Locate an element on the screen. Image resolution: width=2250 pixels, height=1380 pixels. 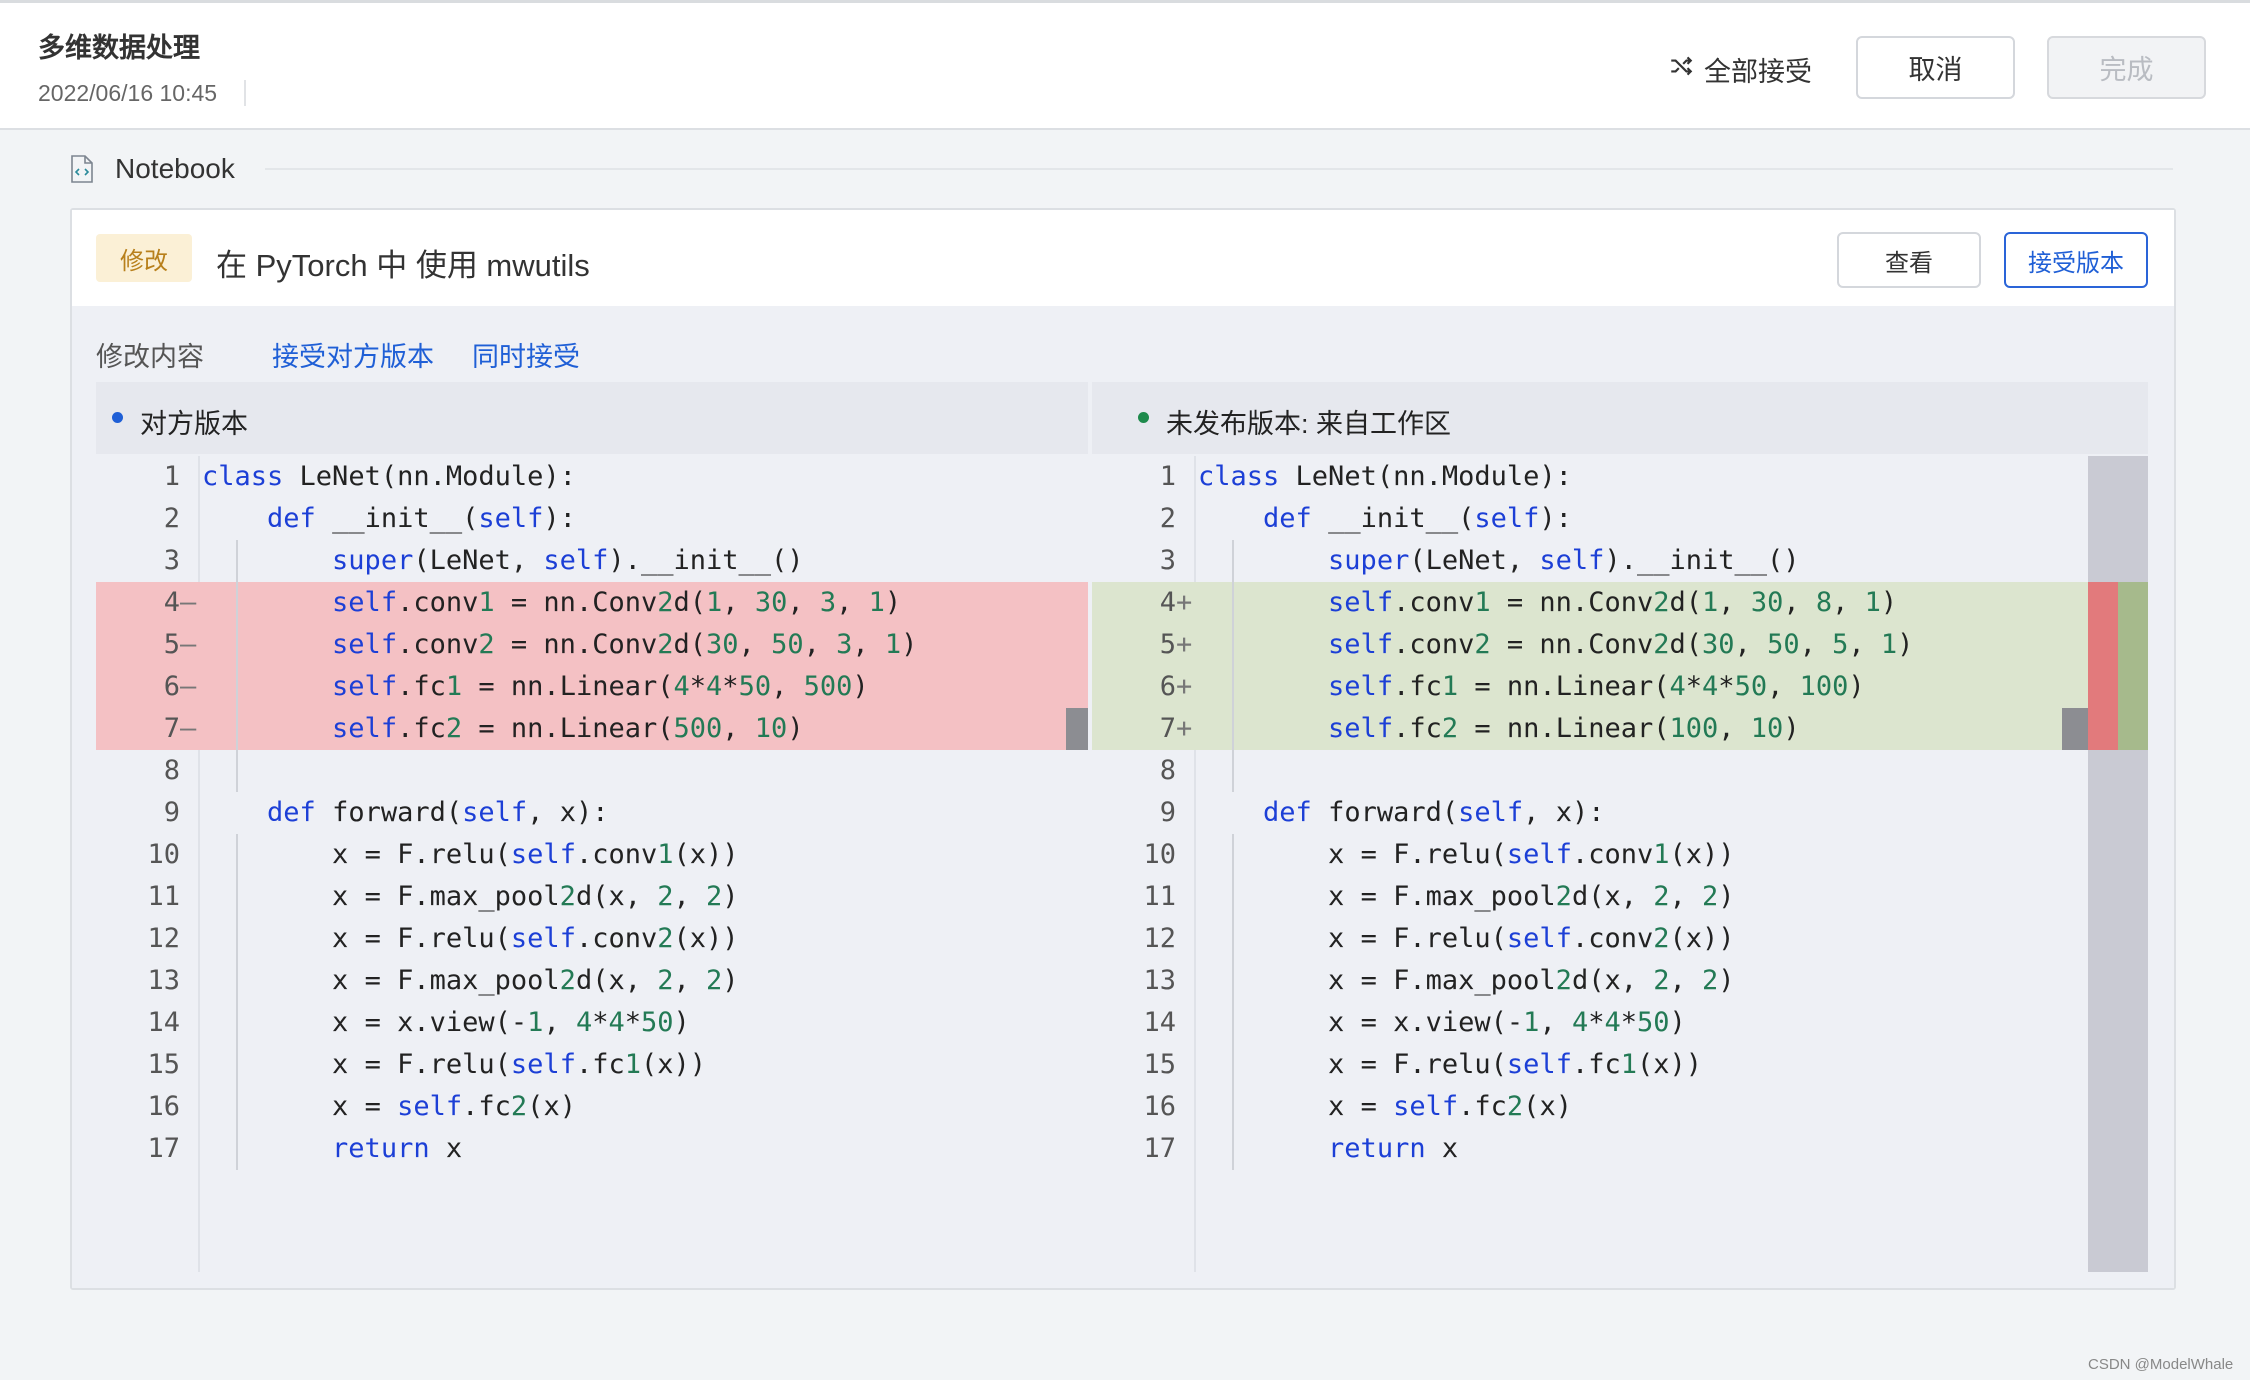
line-text: super(LeNet, self).__init__() is located at coordinates (1564, 560).